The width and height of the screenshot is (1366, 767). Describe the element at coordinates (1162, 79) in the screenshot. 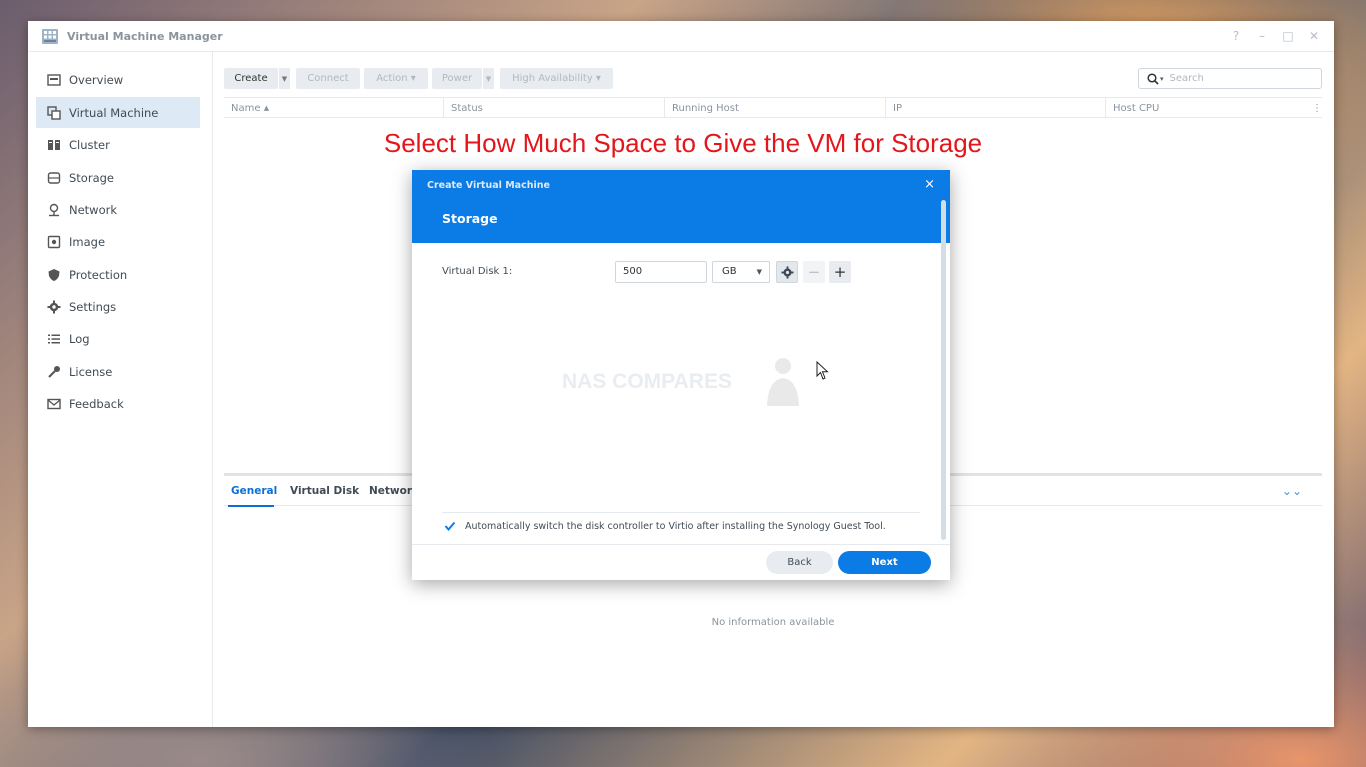

I see `search-dropdown-icon: ▾` at that location.